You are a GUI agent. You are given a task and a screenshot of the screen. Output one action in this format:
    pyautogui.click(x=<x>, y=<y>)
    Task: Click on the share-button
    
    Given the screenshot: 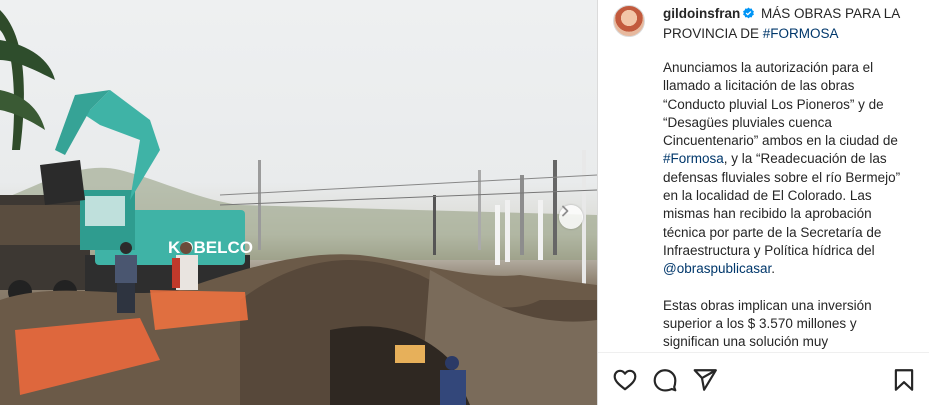 What is the action you would take?
    pyautogui.click(x=705, y=380)
    